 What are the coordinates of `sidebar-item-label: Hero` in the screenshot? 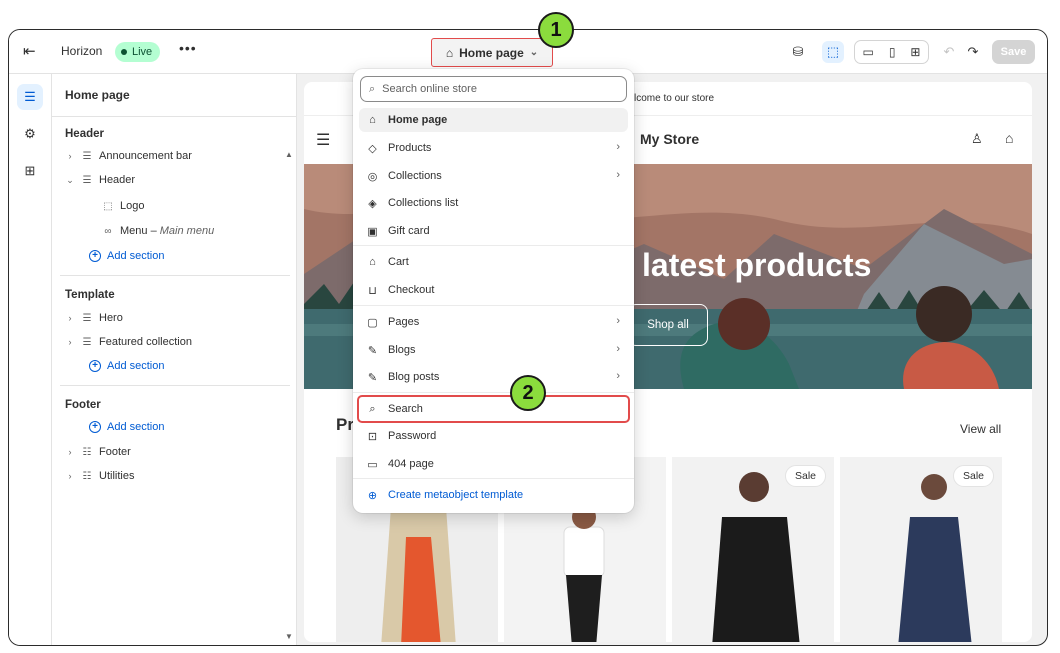 It's located at (111, 318).